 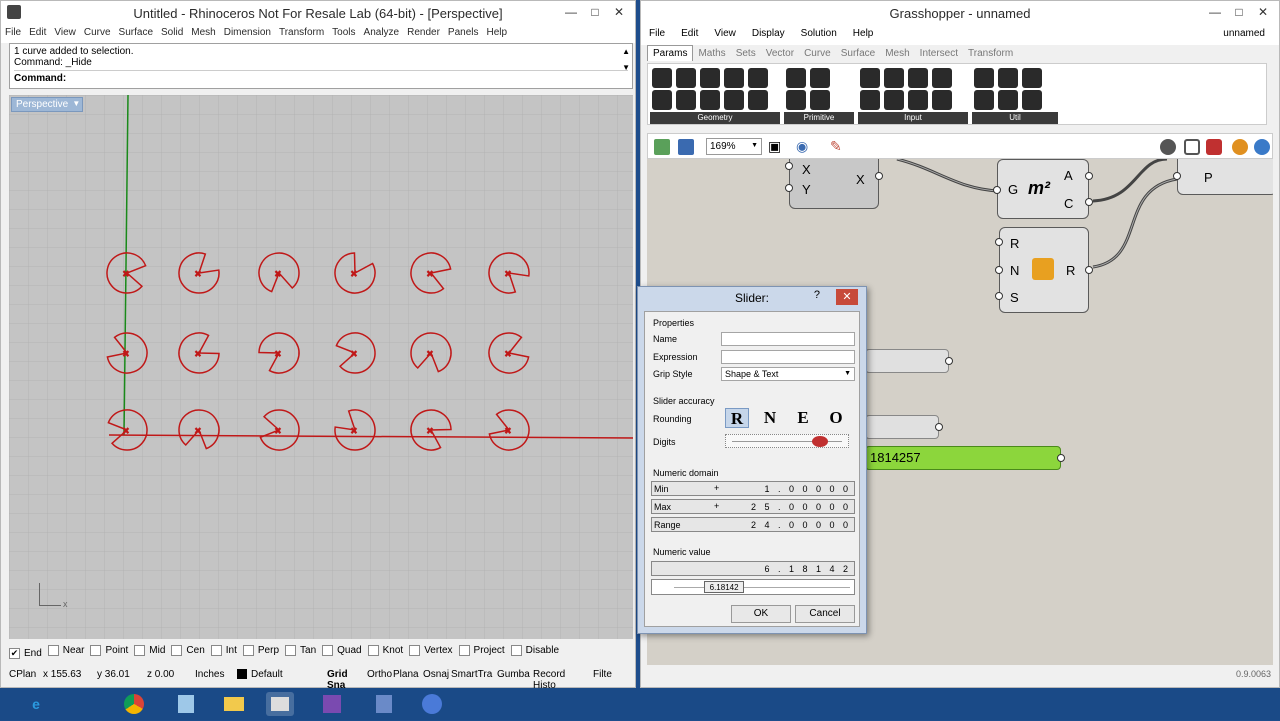 I want to click on render-icon, so click(x=1262, y=147).